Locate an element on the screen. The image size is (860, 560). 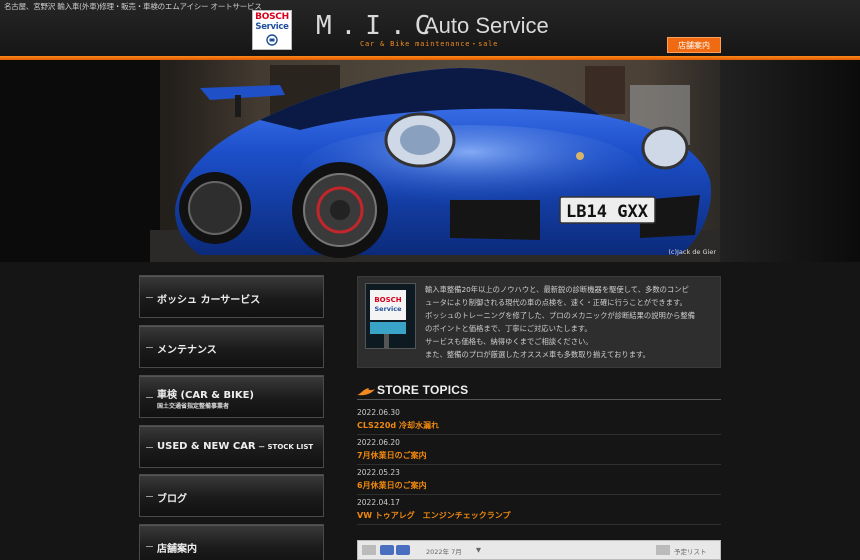
site-tagline: 名古屋、宮野沢 輸入車(外車)修理・販売・車検のエムアイシー オートサービス is located at coordinates (133, 6).